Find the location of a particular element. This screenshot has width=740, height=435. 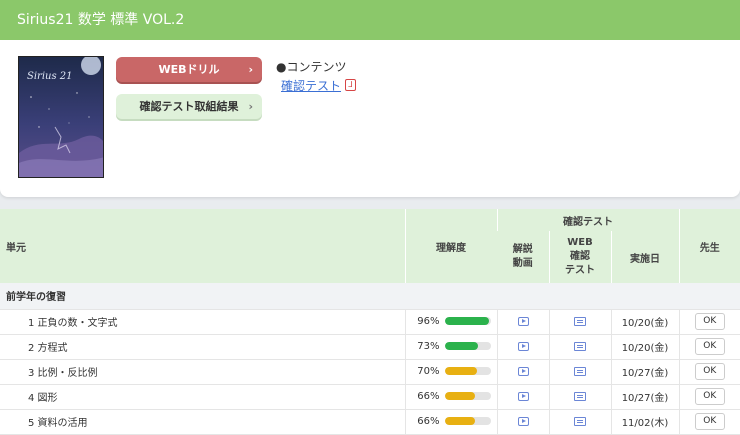

test-results-button: 確認テスト取組結果 › is located at coordinates (189, 106).